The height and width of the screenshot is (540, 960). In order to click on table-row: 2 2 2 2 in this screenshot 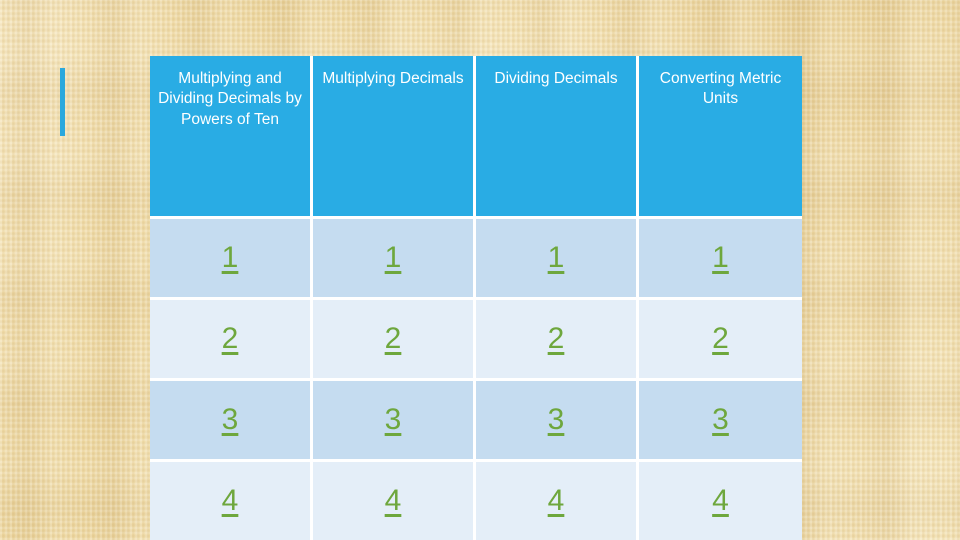, I will do `click(476, 340)`.